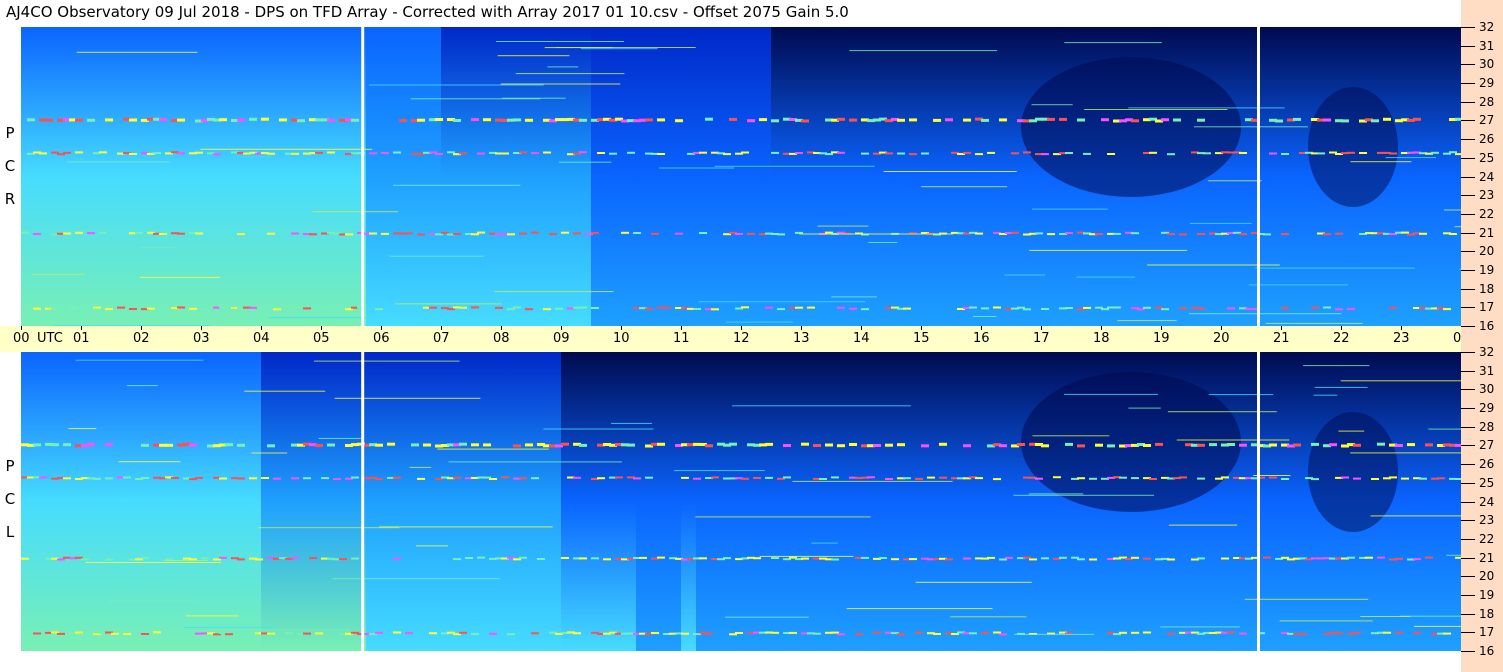 The height and width of the screenshot is (672, 1503). I want to click on freq-tick-label: 24, so click(1487, 177).